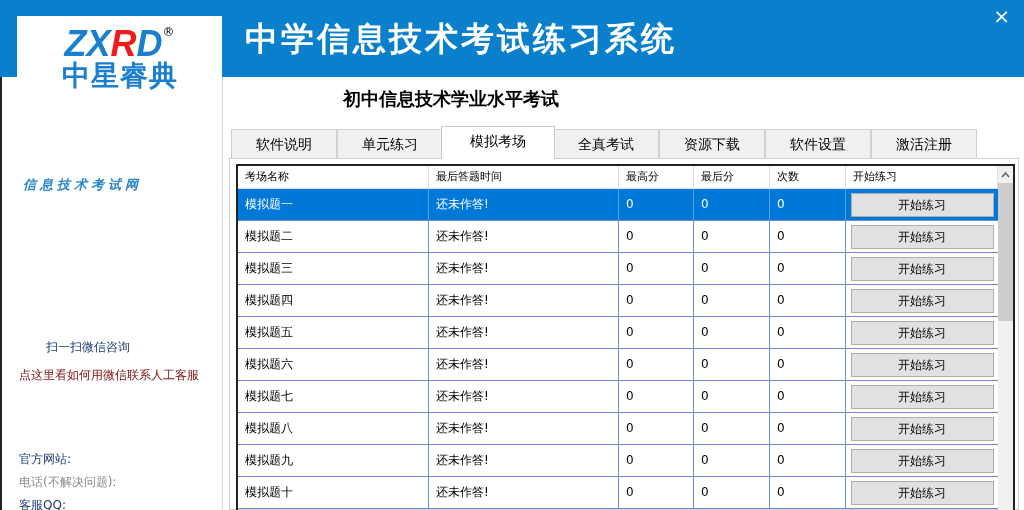  What do you see at coordinates (1001, 16) in the screenshot?
I see `close-button: ×` at bounding box center [1001, 16].